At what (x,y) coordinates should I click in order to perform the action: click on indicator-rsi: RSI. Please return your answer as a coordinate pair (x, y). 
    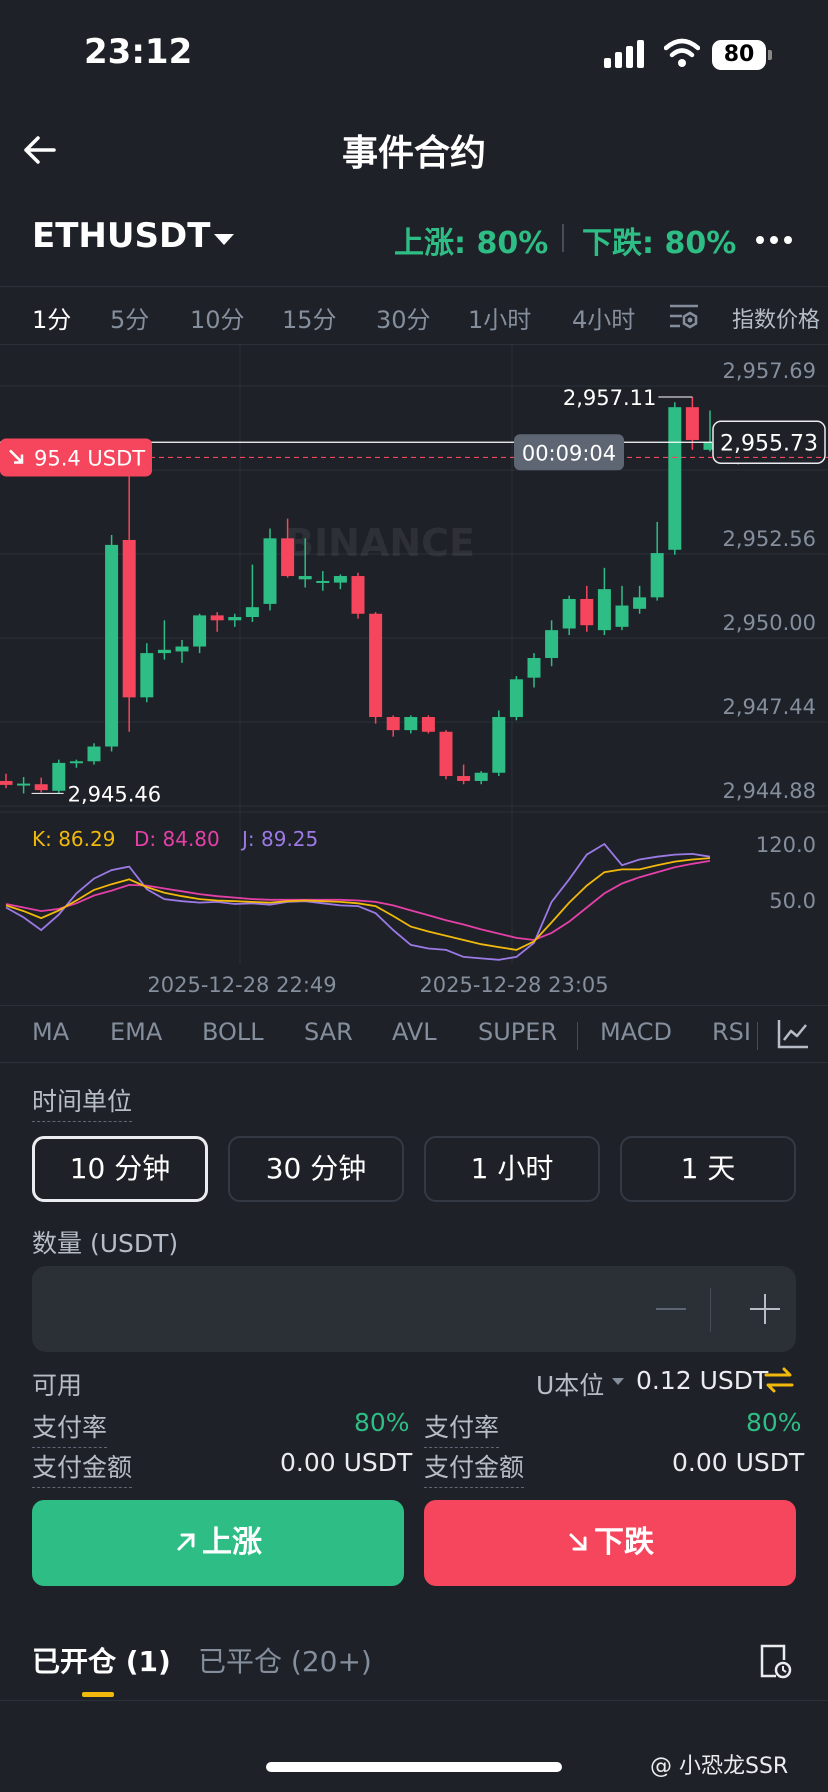
    Looking at the image, I should click on (731, 1032).